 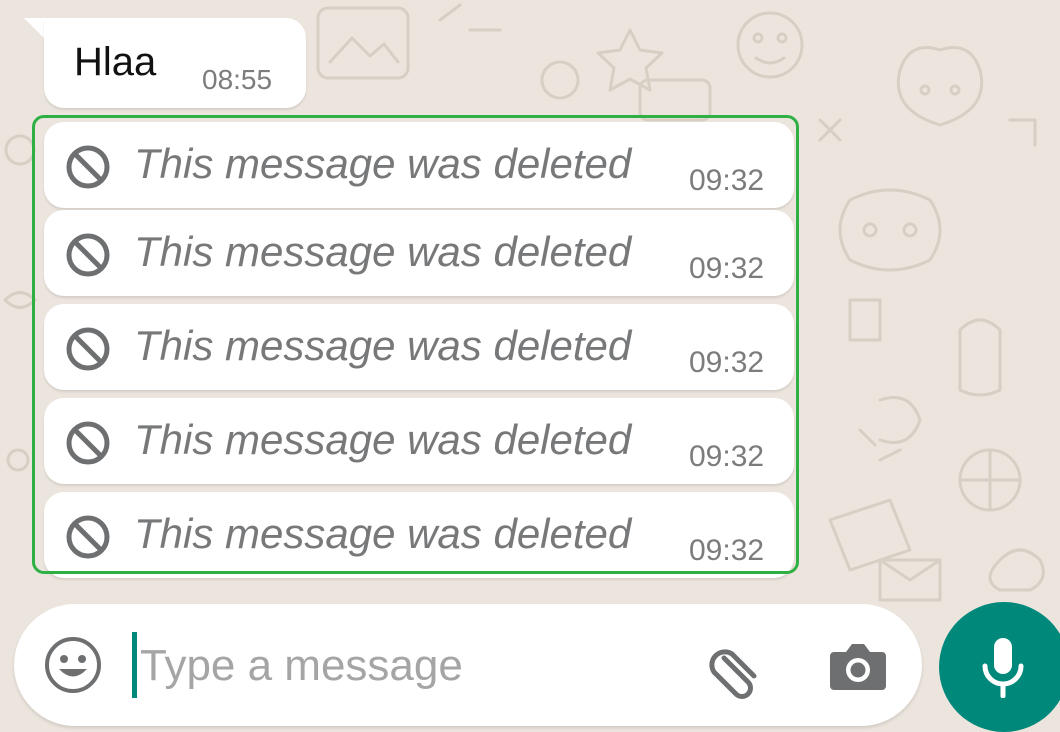 I want to click on message-text: Hlaa, so click(x=115, y=62).